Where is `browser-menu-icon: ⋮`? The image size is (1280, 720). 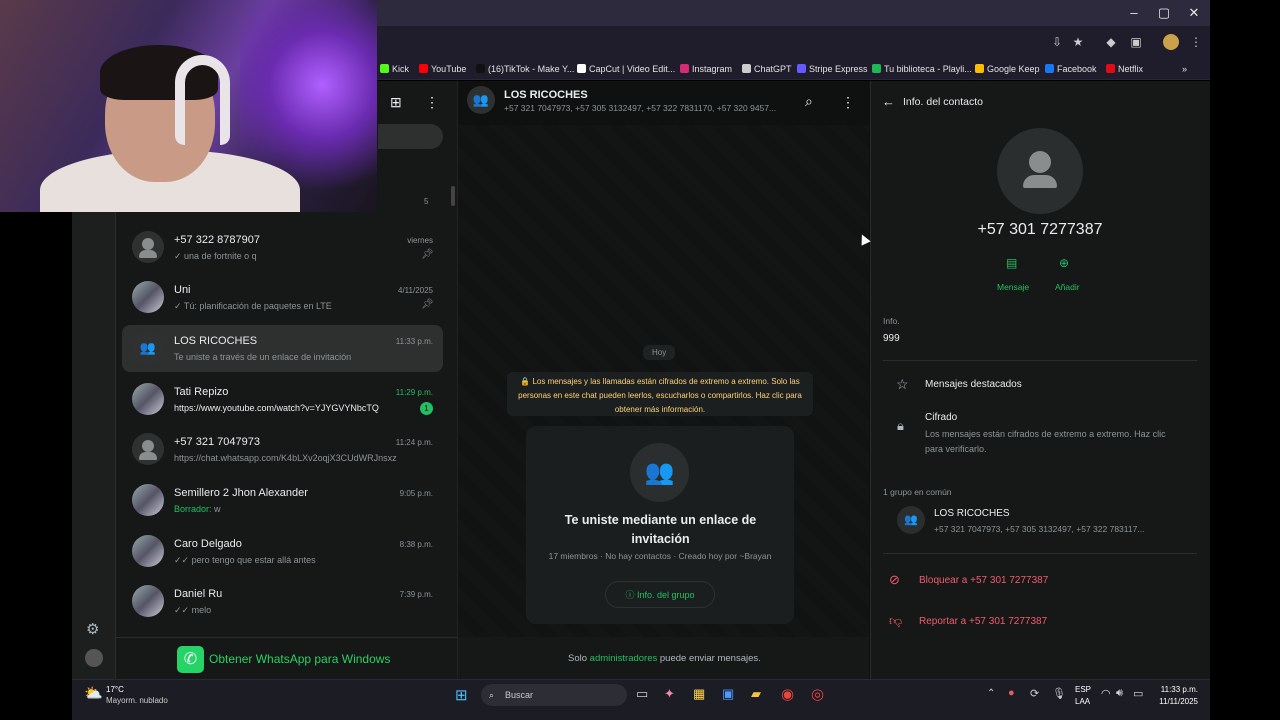 browser-menu-icon: ⋮ is located at coordinates (1196, 42).